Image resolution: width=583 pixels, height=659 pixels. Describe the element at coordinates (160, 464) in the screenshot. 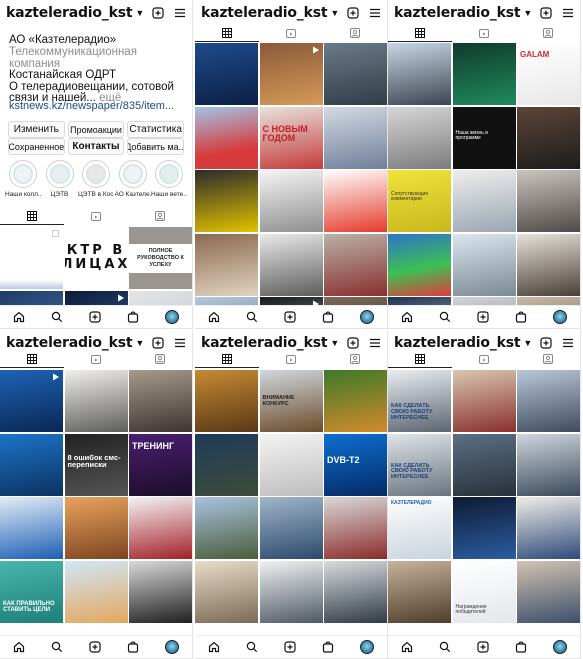

I see `post-thumbnail: ТРЕНИНГ` at that location.